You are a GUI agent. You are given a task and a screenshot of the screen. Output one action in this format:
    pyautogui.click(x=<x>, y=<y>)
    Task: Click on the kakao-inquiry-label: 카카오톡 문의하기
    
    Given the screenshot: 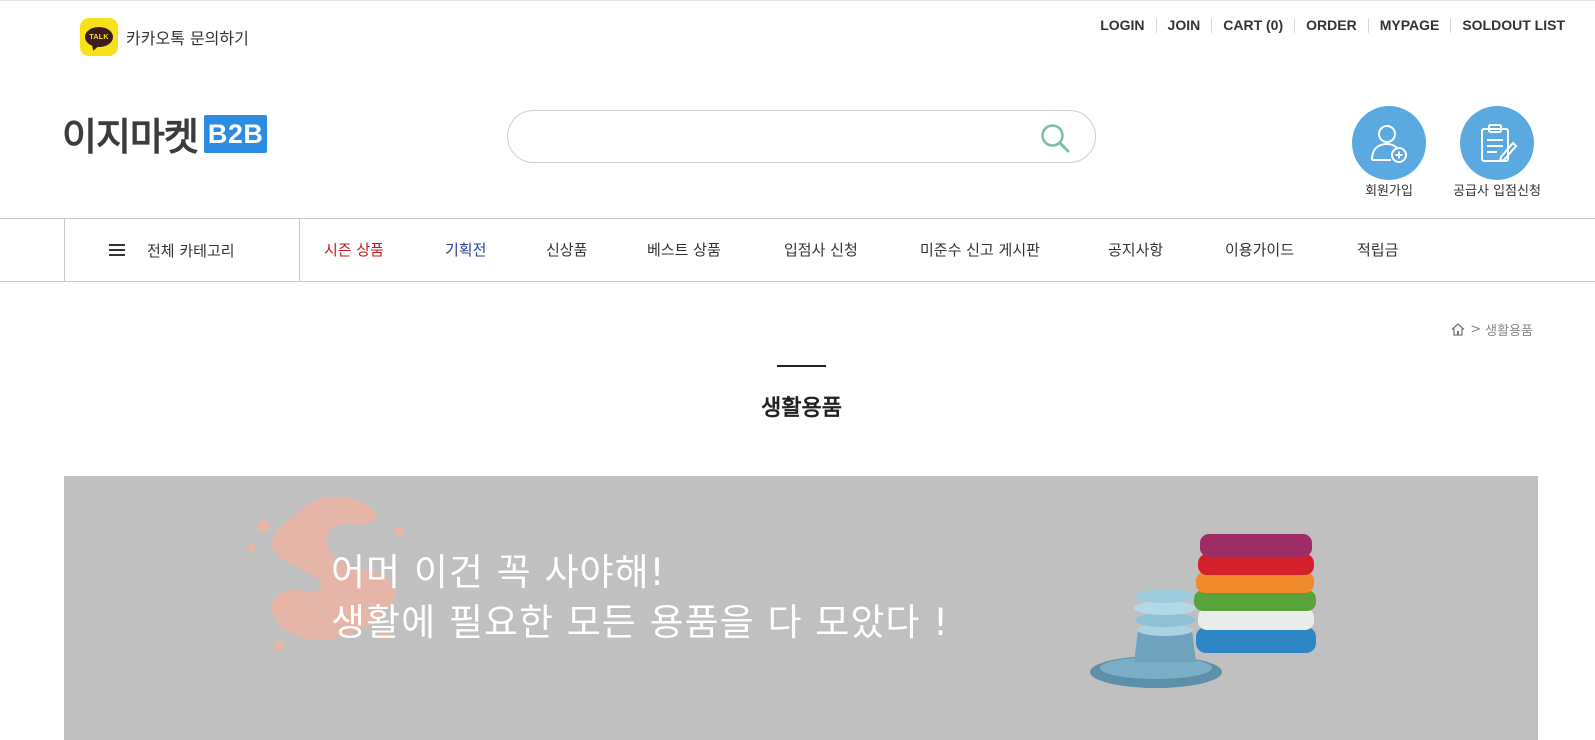 What is the action you would take?
    pyautogui.click(x=187, y=38)
    